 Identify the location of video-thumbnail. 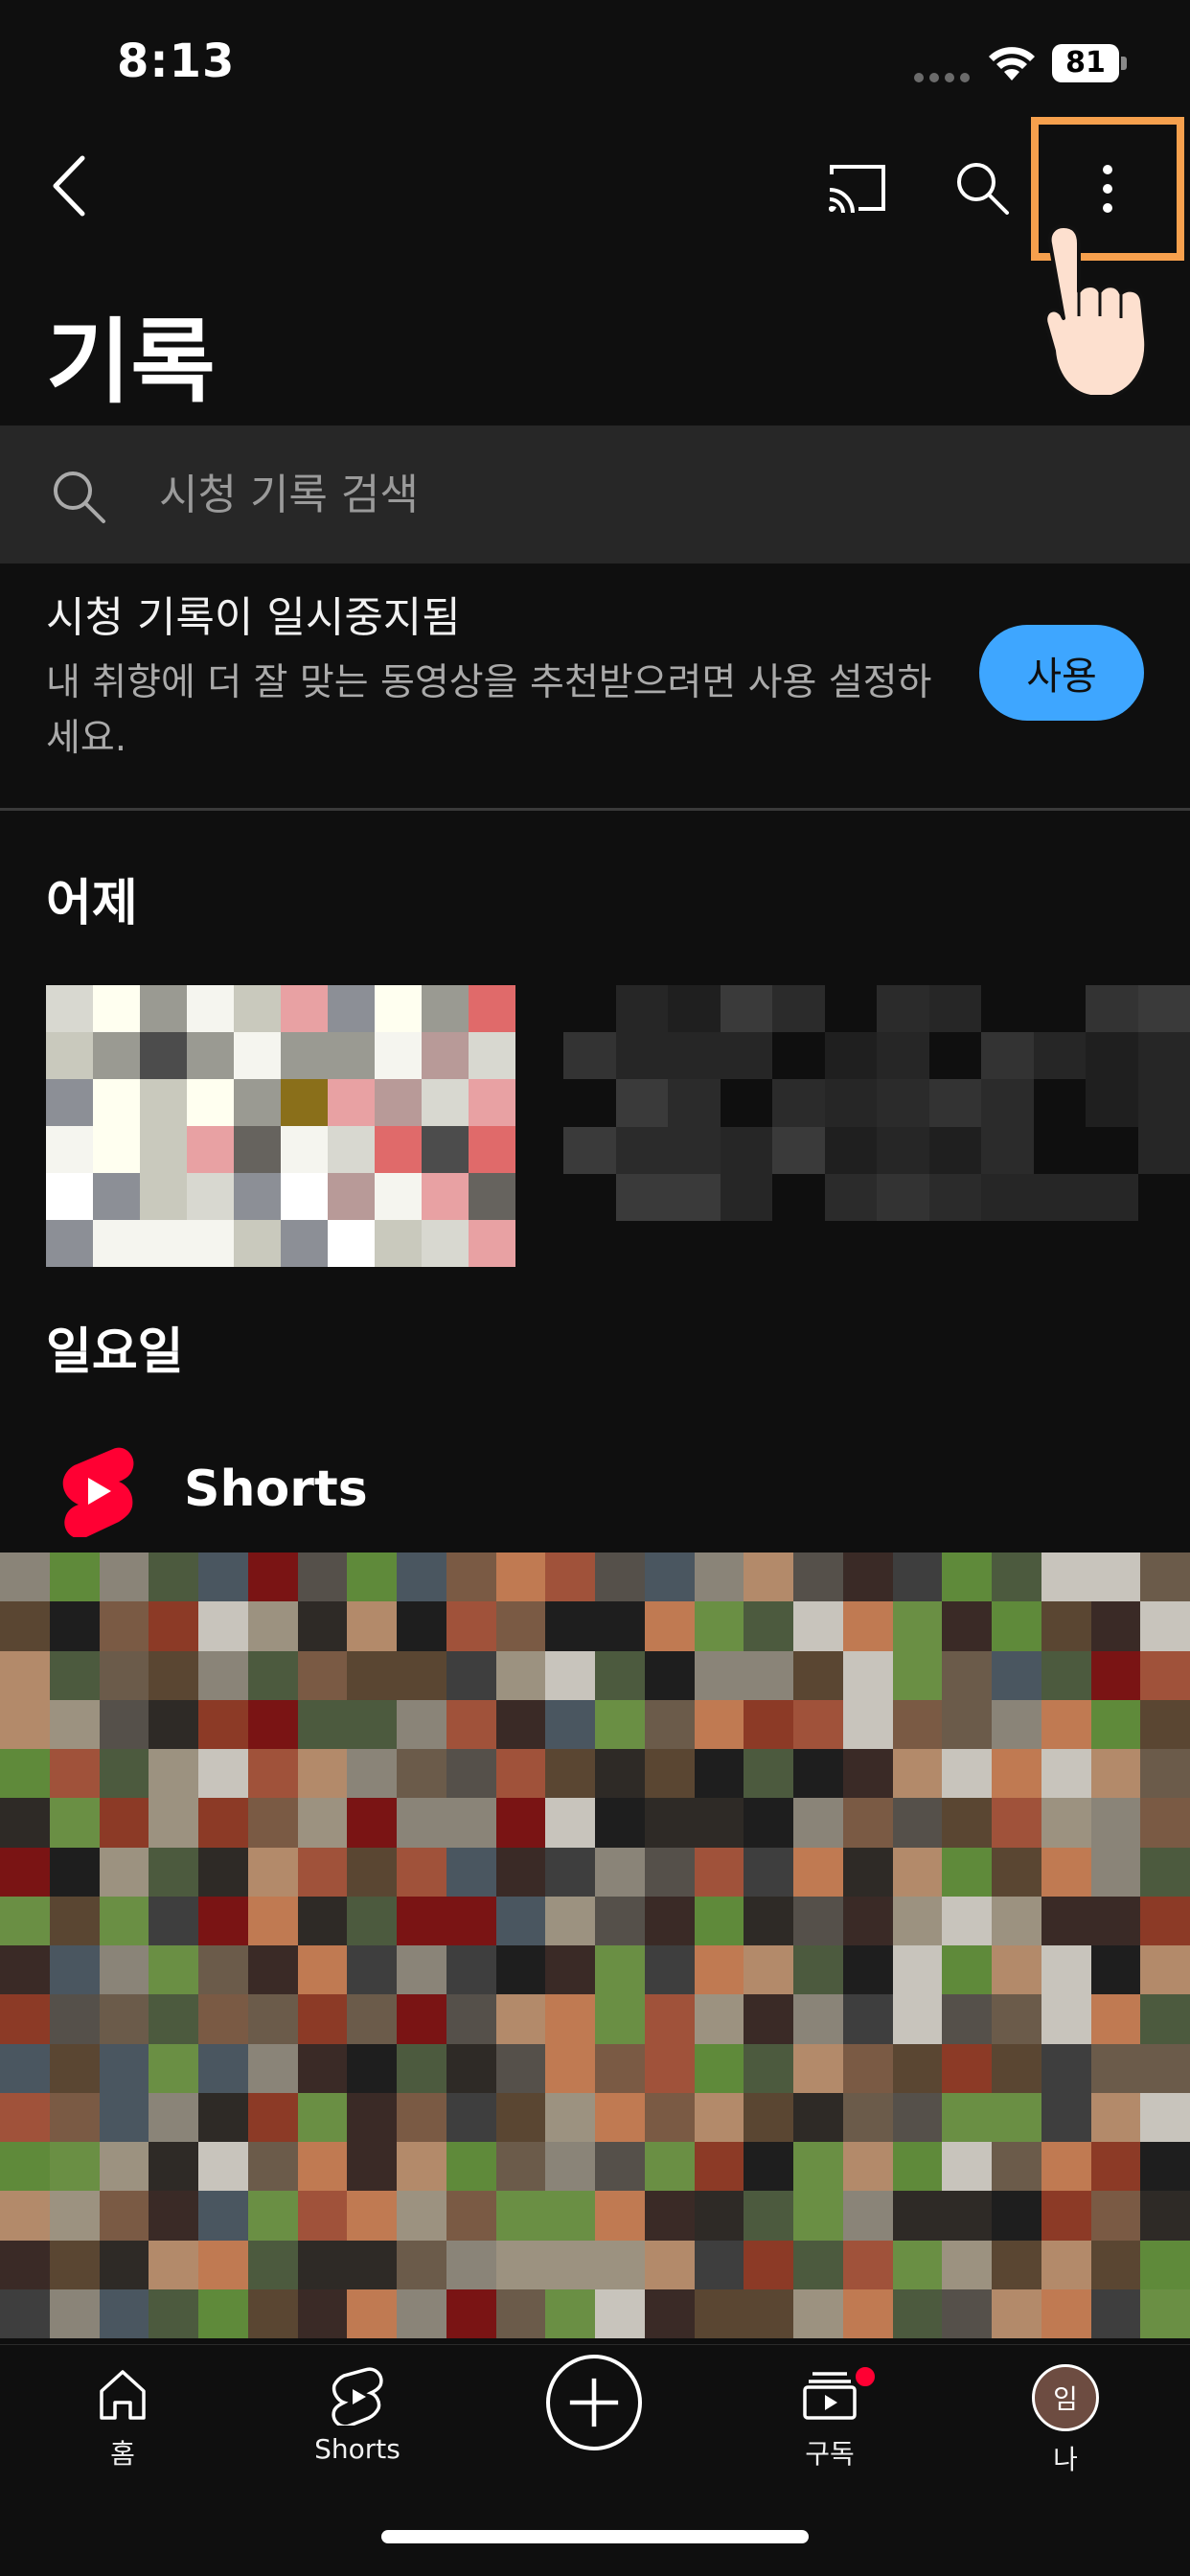
(280, 1126).